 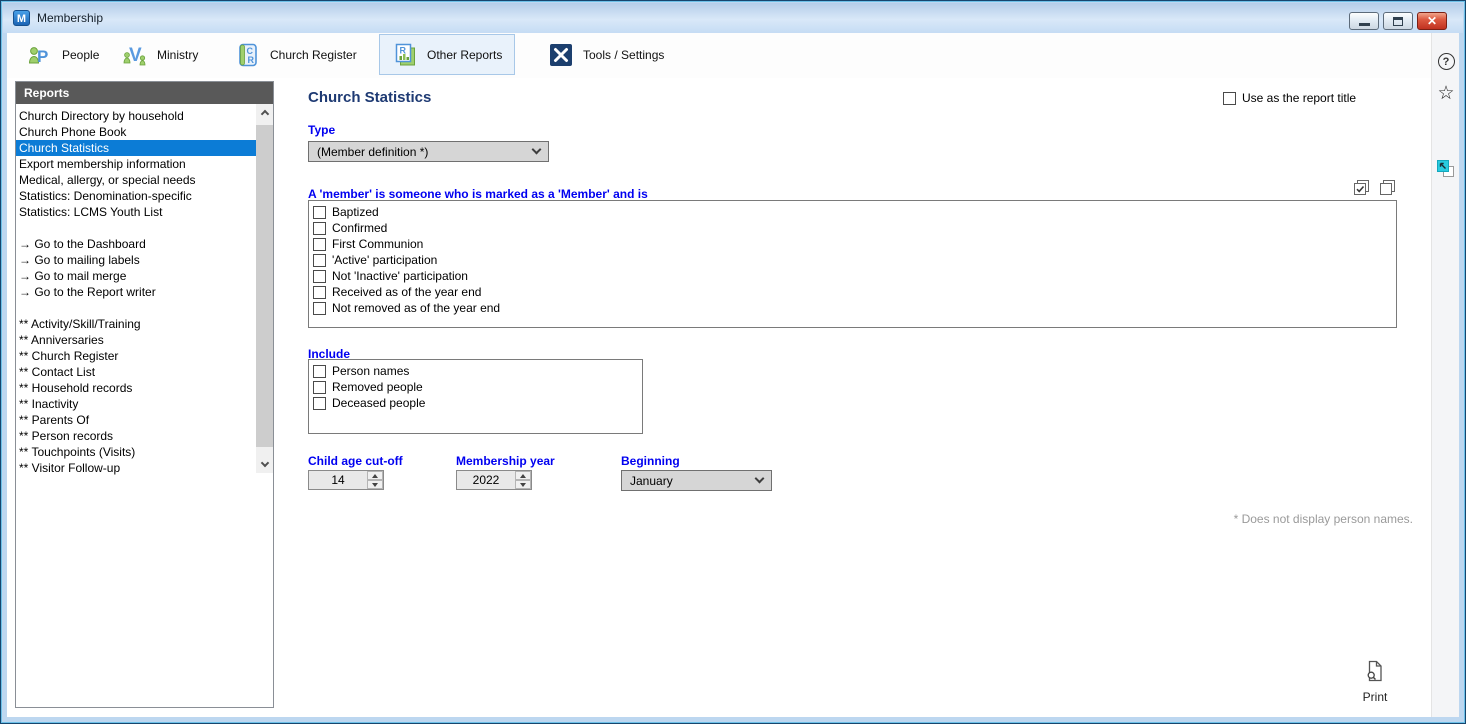 I want to click on popout-button, so click(x=1445, y=169).